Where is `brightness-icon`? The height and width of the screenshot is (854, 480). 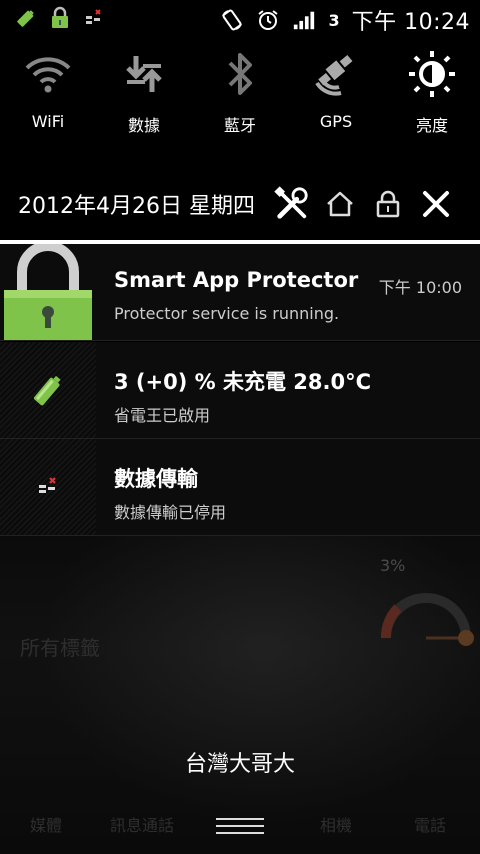
brightness-icon is located at coordinates (432, 74).